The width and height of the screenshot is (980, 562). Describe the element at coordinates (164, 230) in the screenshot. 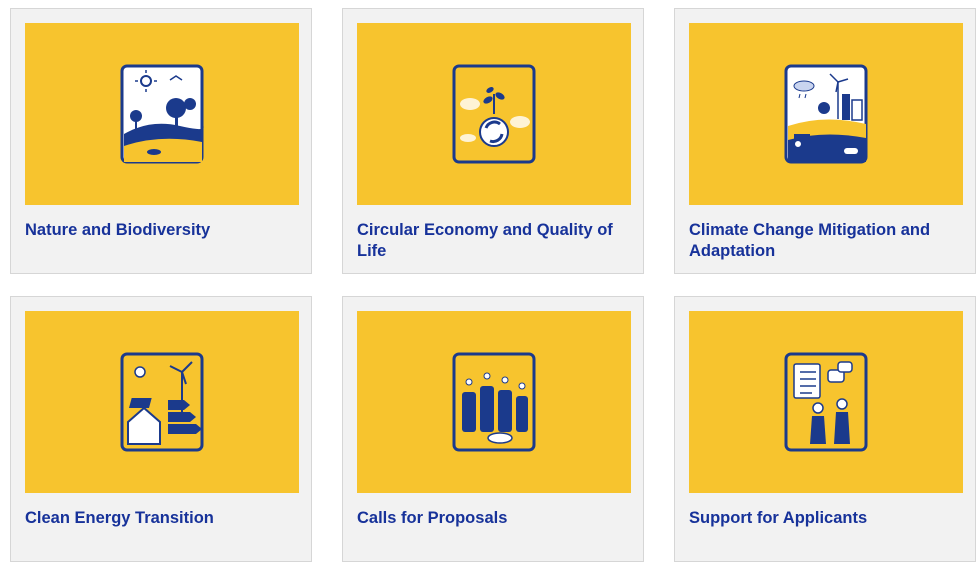

I see `card-title: Nature and Biodiversity` at that location.